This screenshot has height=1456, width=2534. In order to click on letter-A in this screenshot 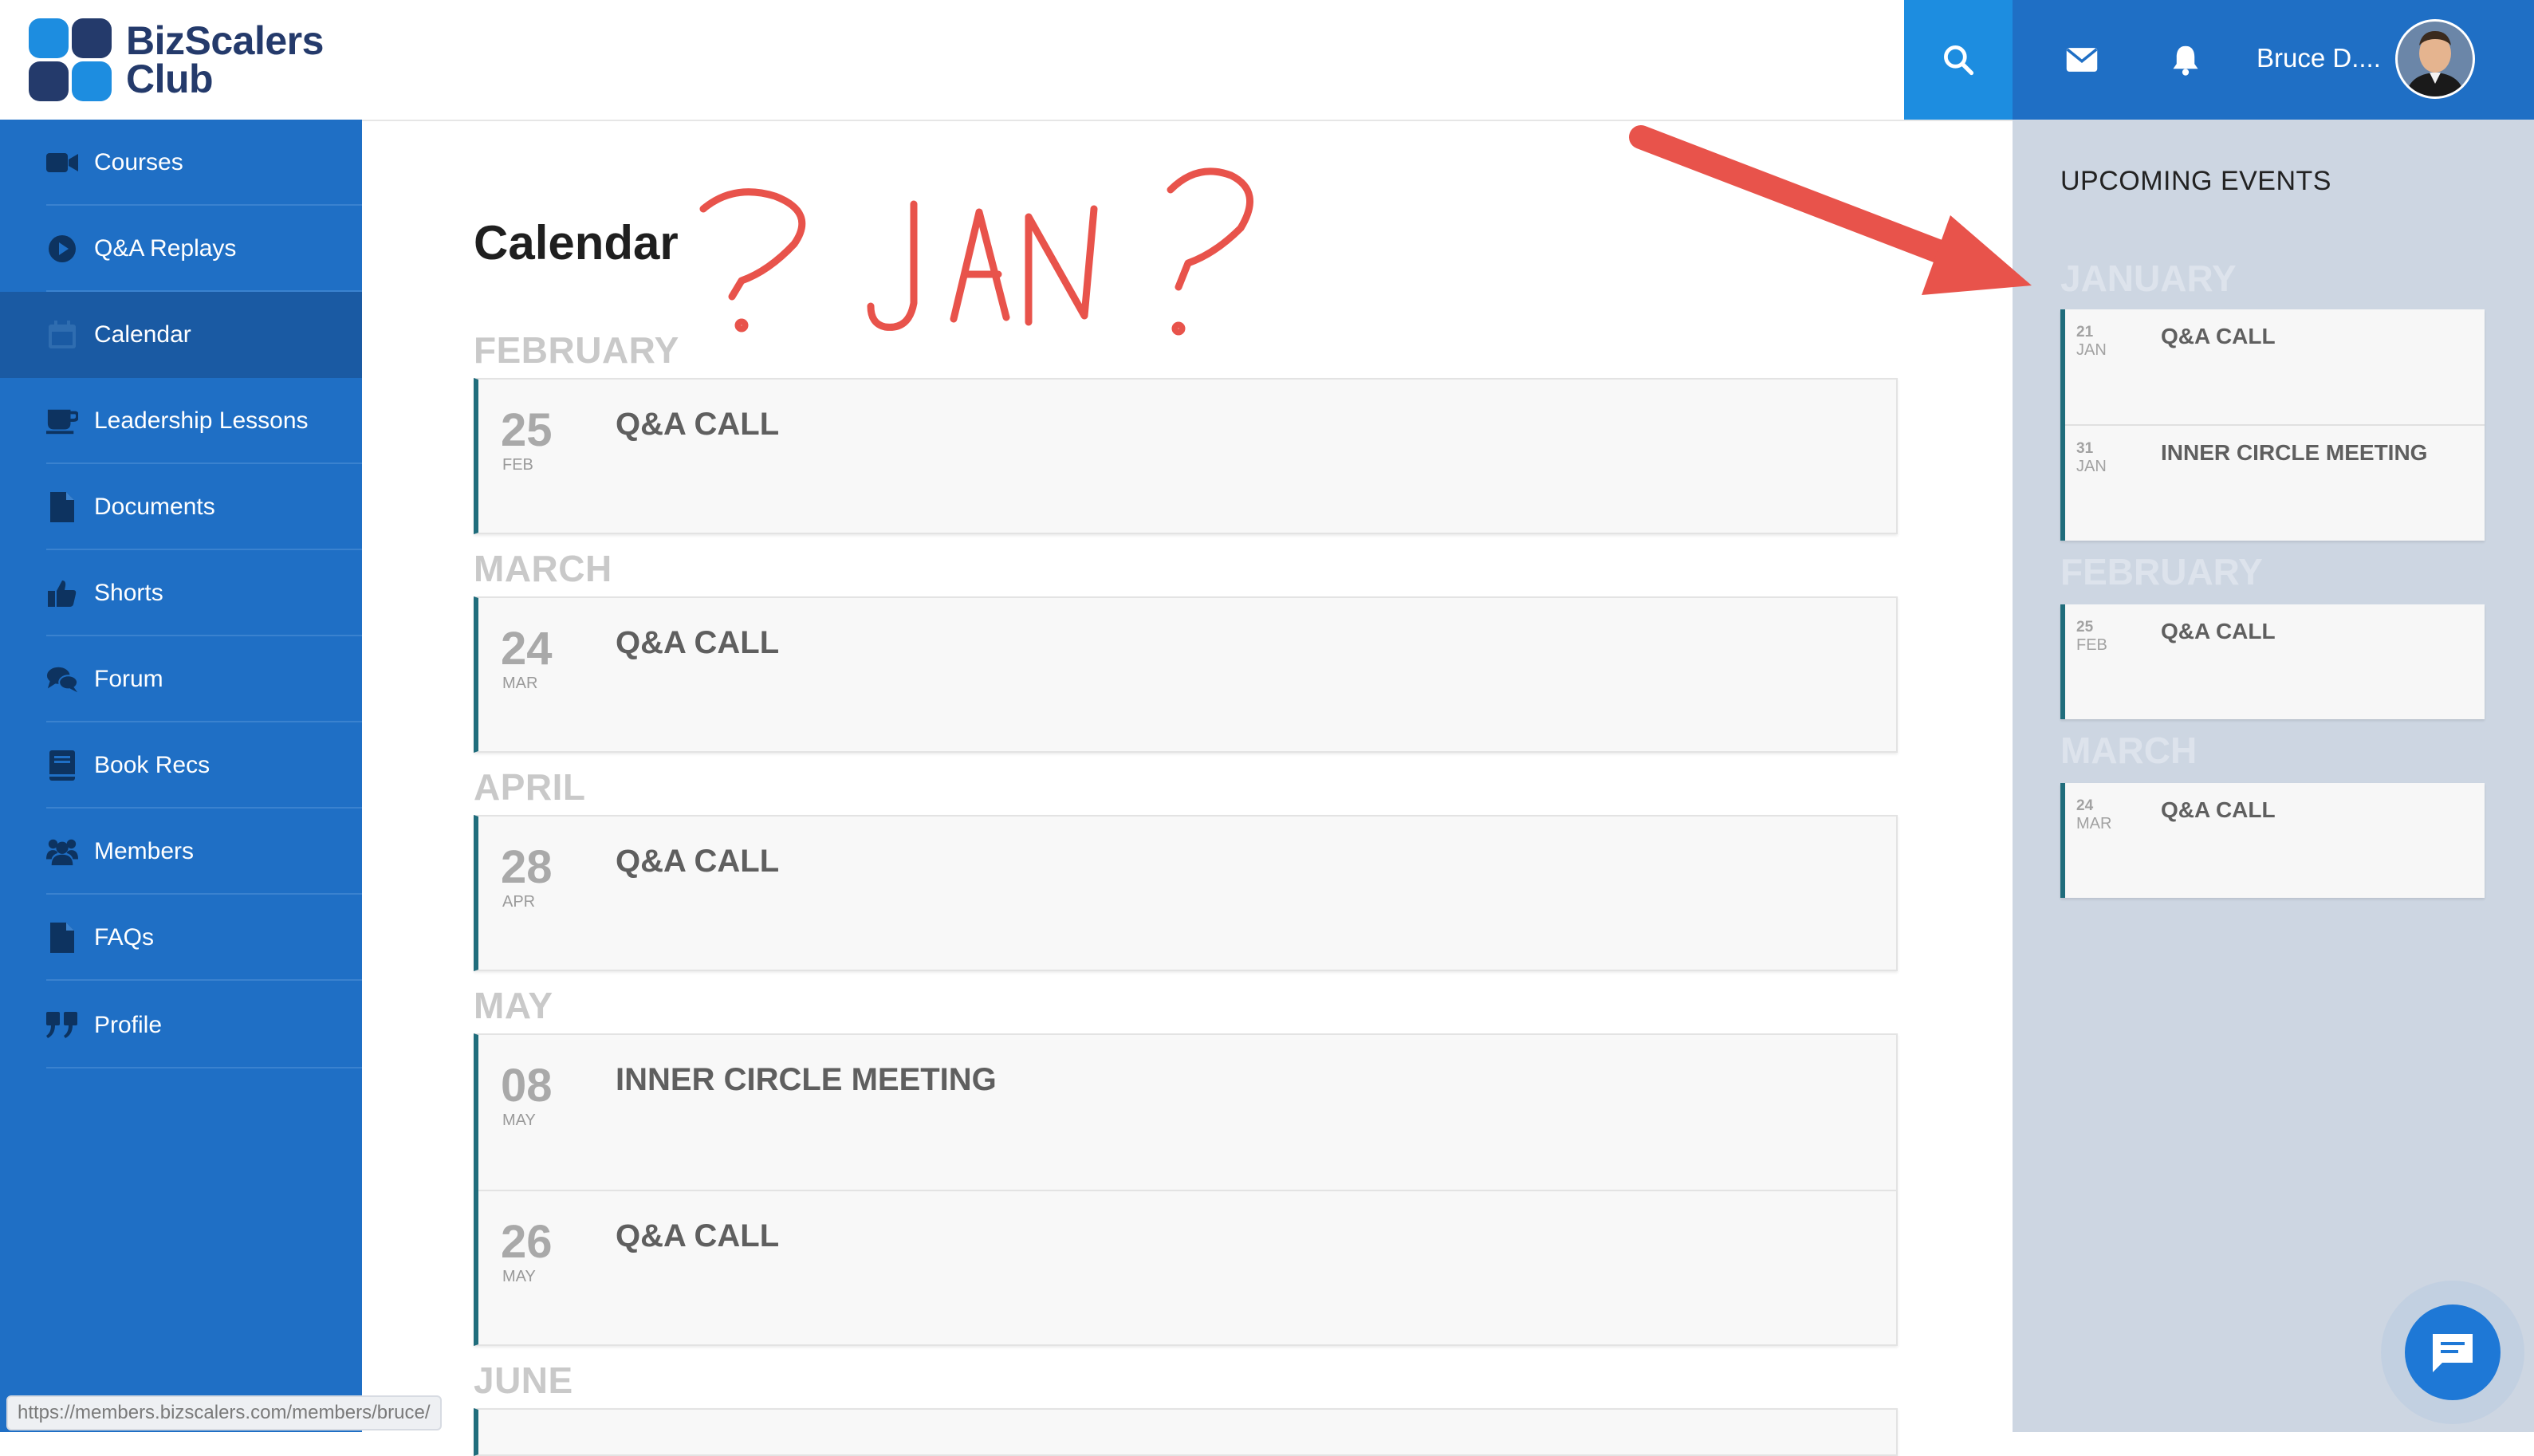, I will do `click(980, 265)`.